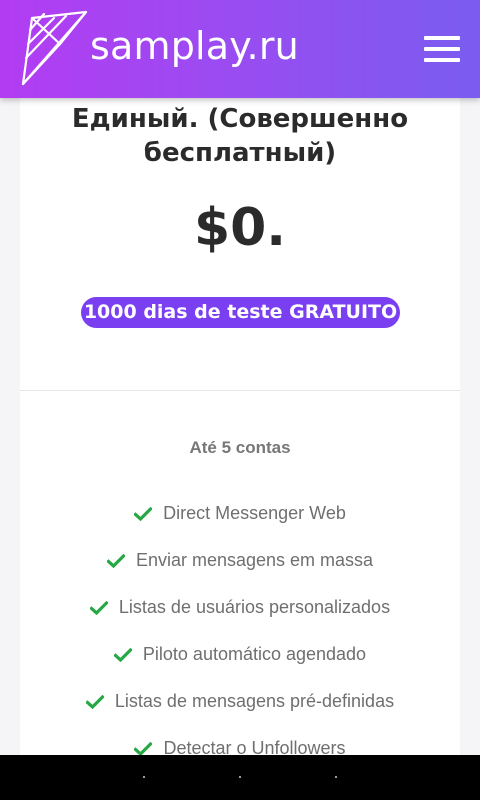  I want to click on feature-label: Listas de usuários personalizados, so click(254, 607).